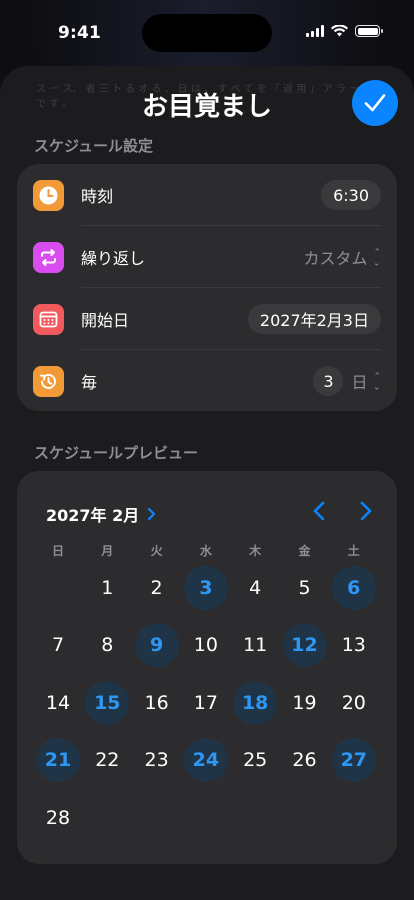 This screenshot has height=900, width=414. Describe the element at coordinates (113, 258) in the screenshot. I see `repeat-label: 繰り返し` at that location.